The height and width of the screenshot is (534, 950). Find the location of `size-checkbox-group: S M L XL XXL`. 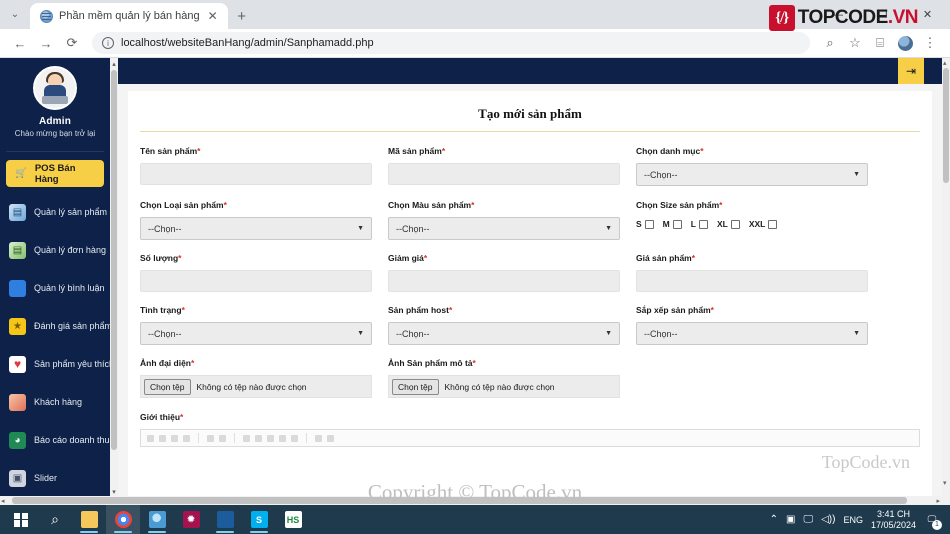

size-checkbox-group: S M L XL XXL is located at coordinates (752, 223).